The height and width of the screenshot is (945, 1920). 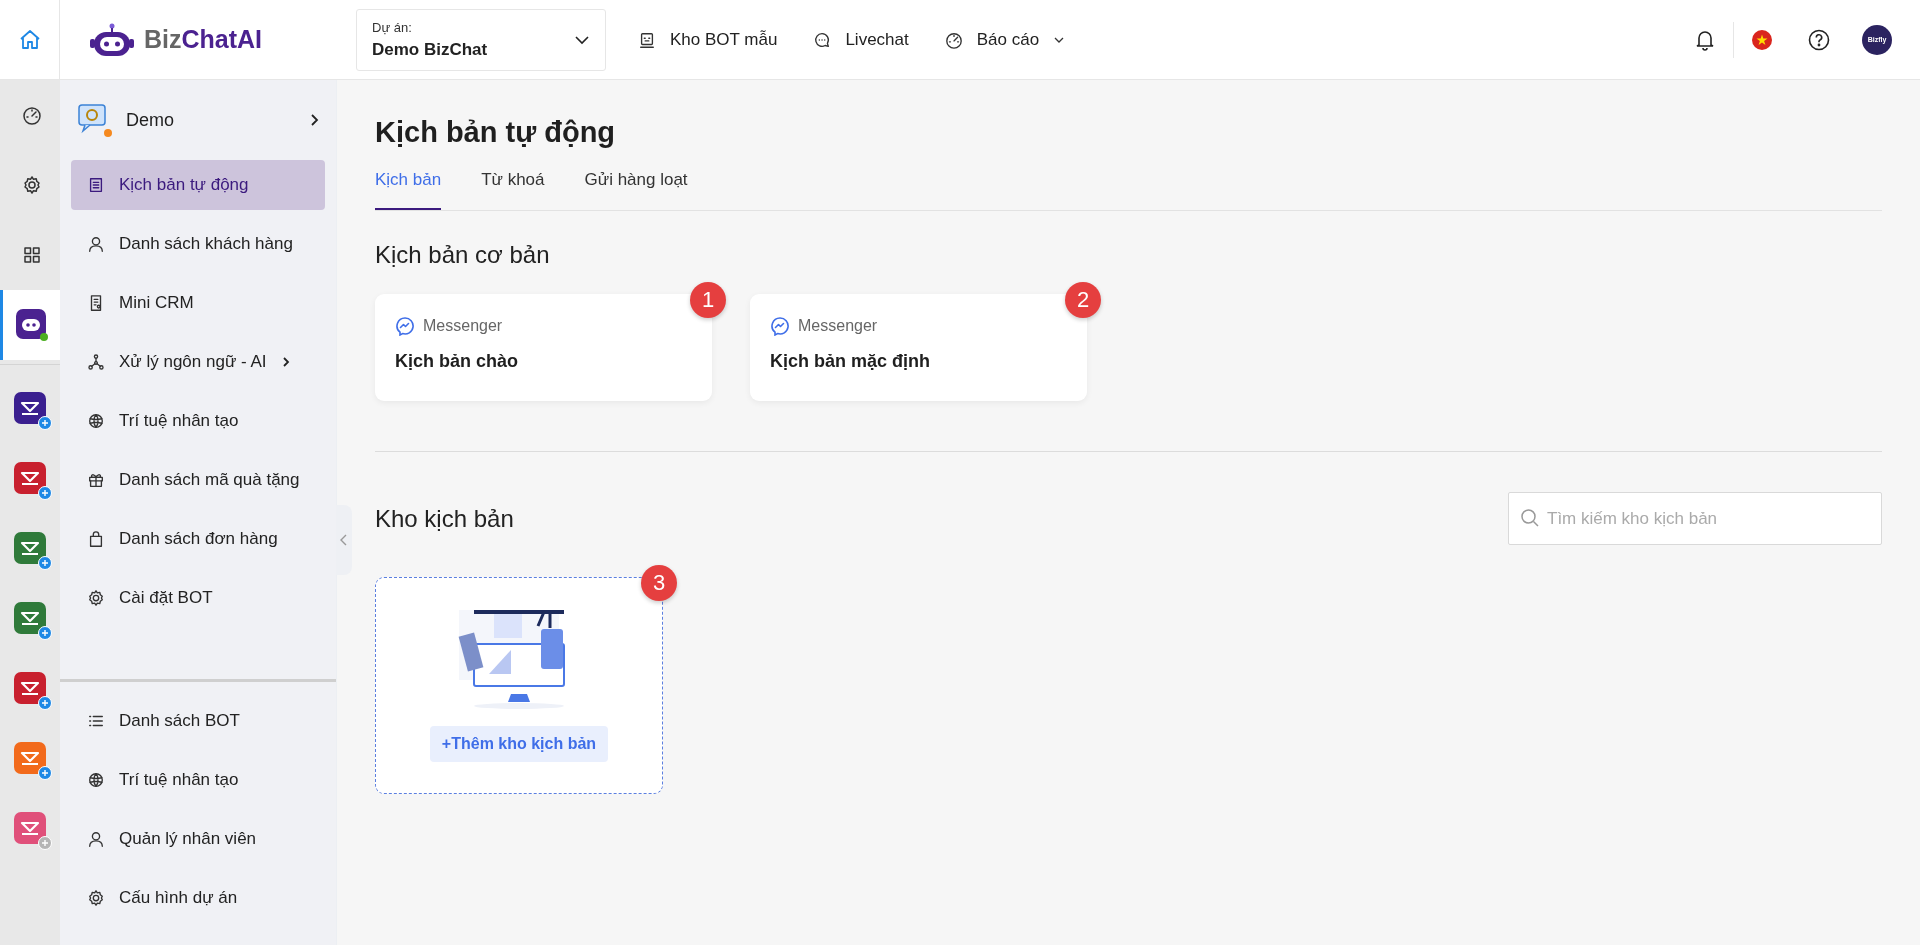 What do you see at coordinates (1695, 518) in the screenshot?
I see `search-field: Tìm kiếm kho kịch bản` at bounding box center [1695, 518].